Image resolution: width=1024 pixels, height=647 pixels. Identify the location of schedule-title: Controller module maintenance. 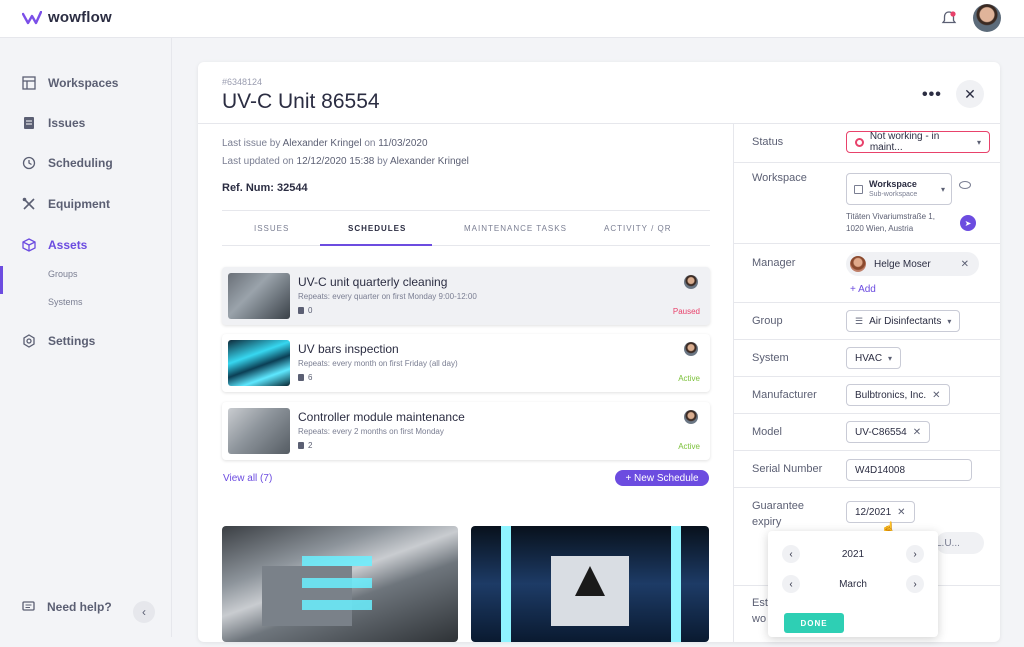
(381, 417).